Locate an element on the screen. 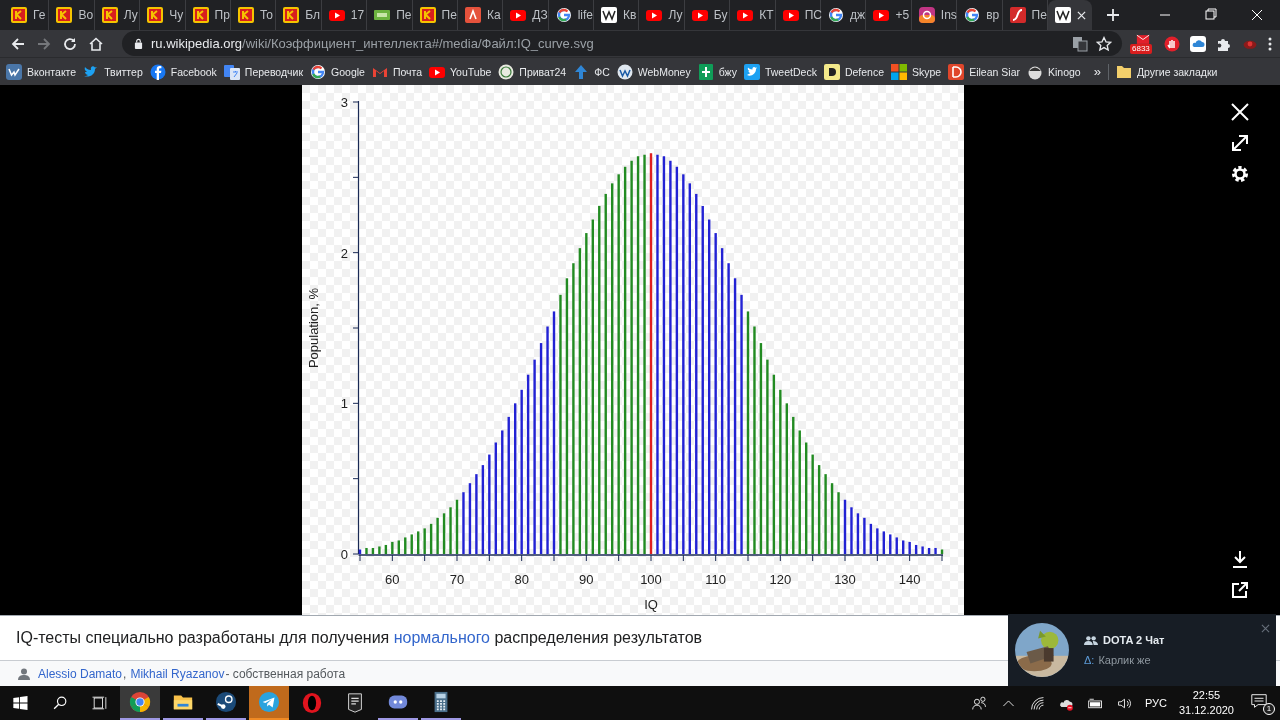  tick-label: 3 is located at coordinates (344, 102).